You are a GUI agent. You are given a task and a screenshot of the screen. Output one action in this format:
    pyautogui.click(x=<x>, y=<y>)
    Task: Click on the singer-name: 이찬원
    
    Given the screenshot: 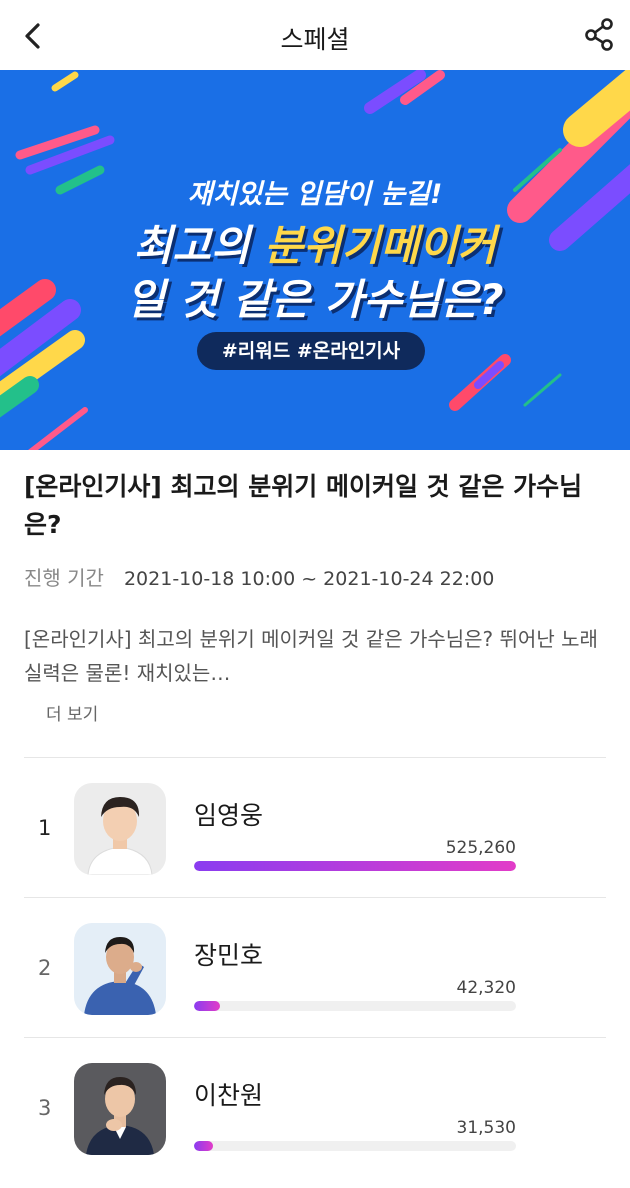 What is the action you would take?
    pyautogui.click(x=229, y=1095)
    